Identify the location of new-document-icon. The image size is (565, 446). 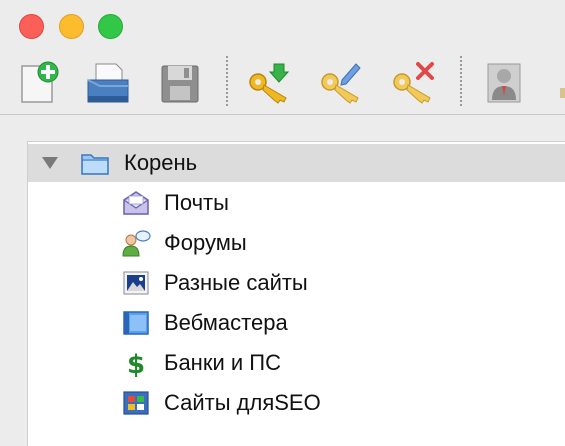
(40, 82).